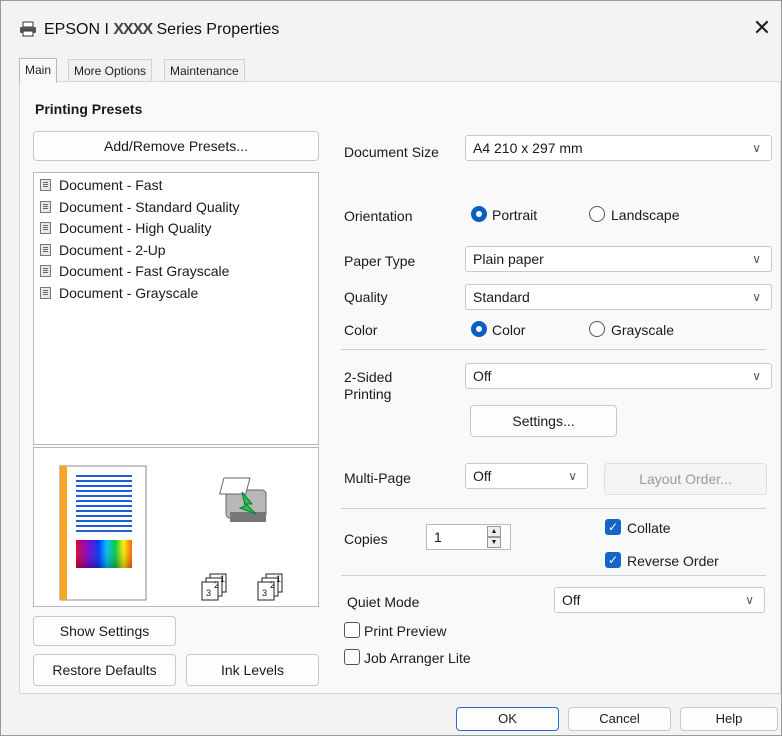 The image size is (782, 736). I want to click on quiet-mode-value: Off, so click(571, 600).